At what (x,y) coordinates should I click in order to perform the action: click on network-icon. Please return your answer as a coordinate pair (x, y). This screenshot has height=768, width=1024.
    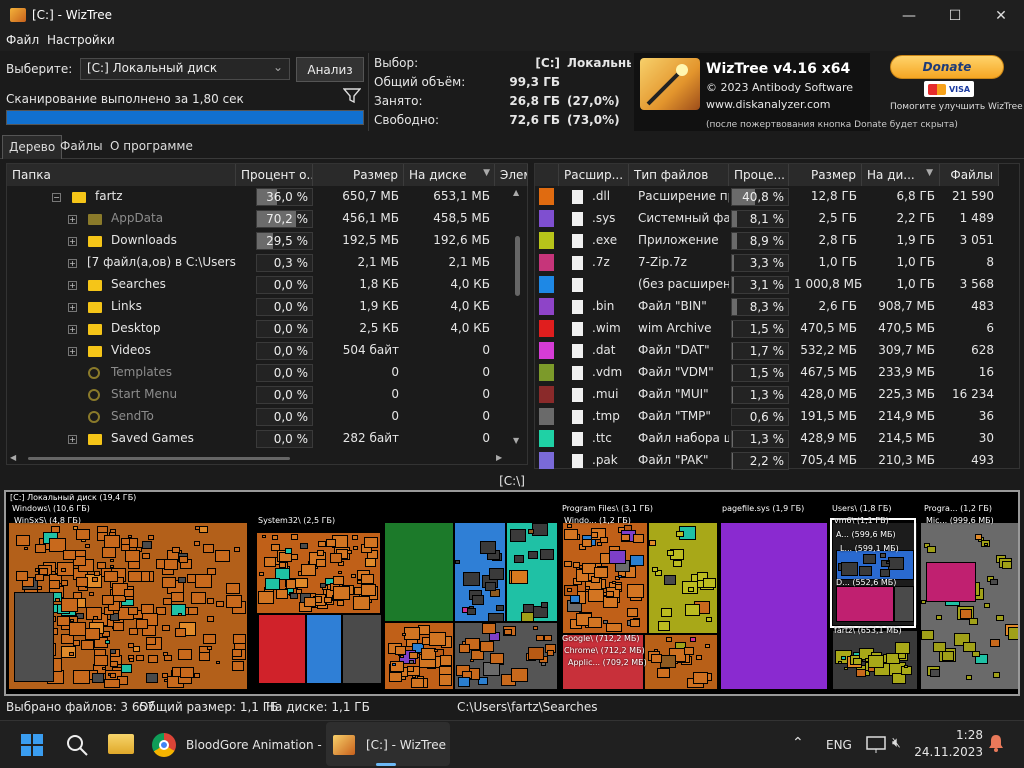
    Looking at the image, I should click on (876, 745).